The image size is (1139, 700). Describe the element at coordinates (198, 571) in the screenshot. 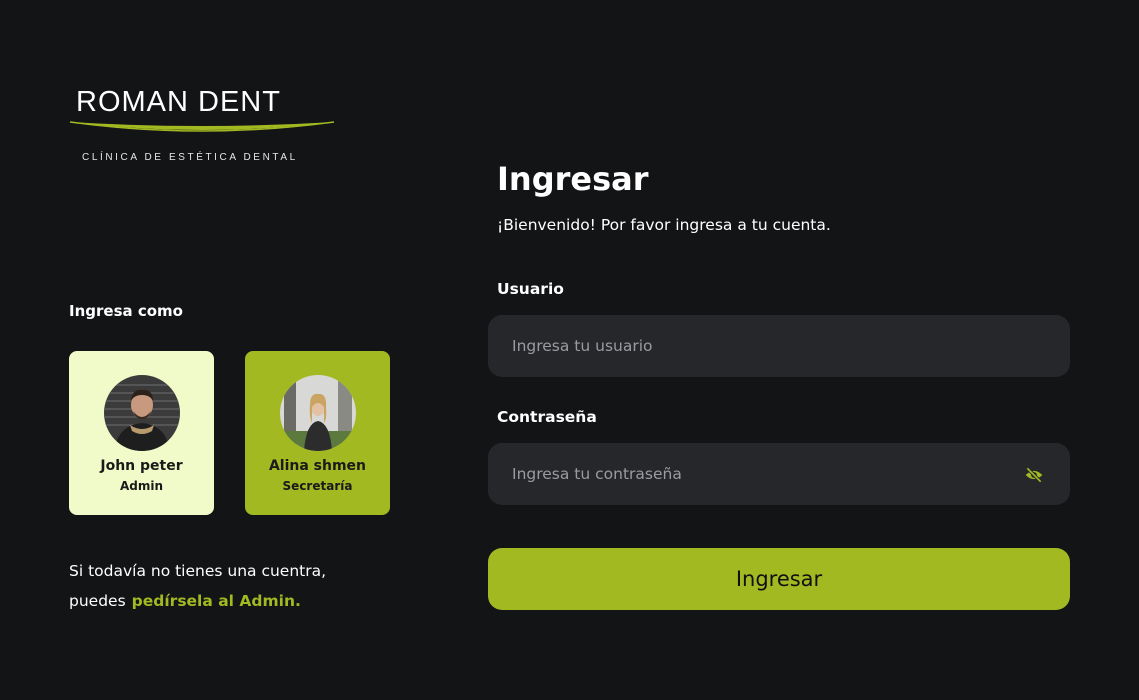

I see `signup-line-1: Si todavía no tienes una cuentra,` at that location.